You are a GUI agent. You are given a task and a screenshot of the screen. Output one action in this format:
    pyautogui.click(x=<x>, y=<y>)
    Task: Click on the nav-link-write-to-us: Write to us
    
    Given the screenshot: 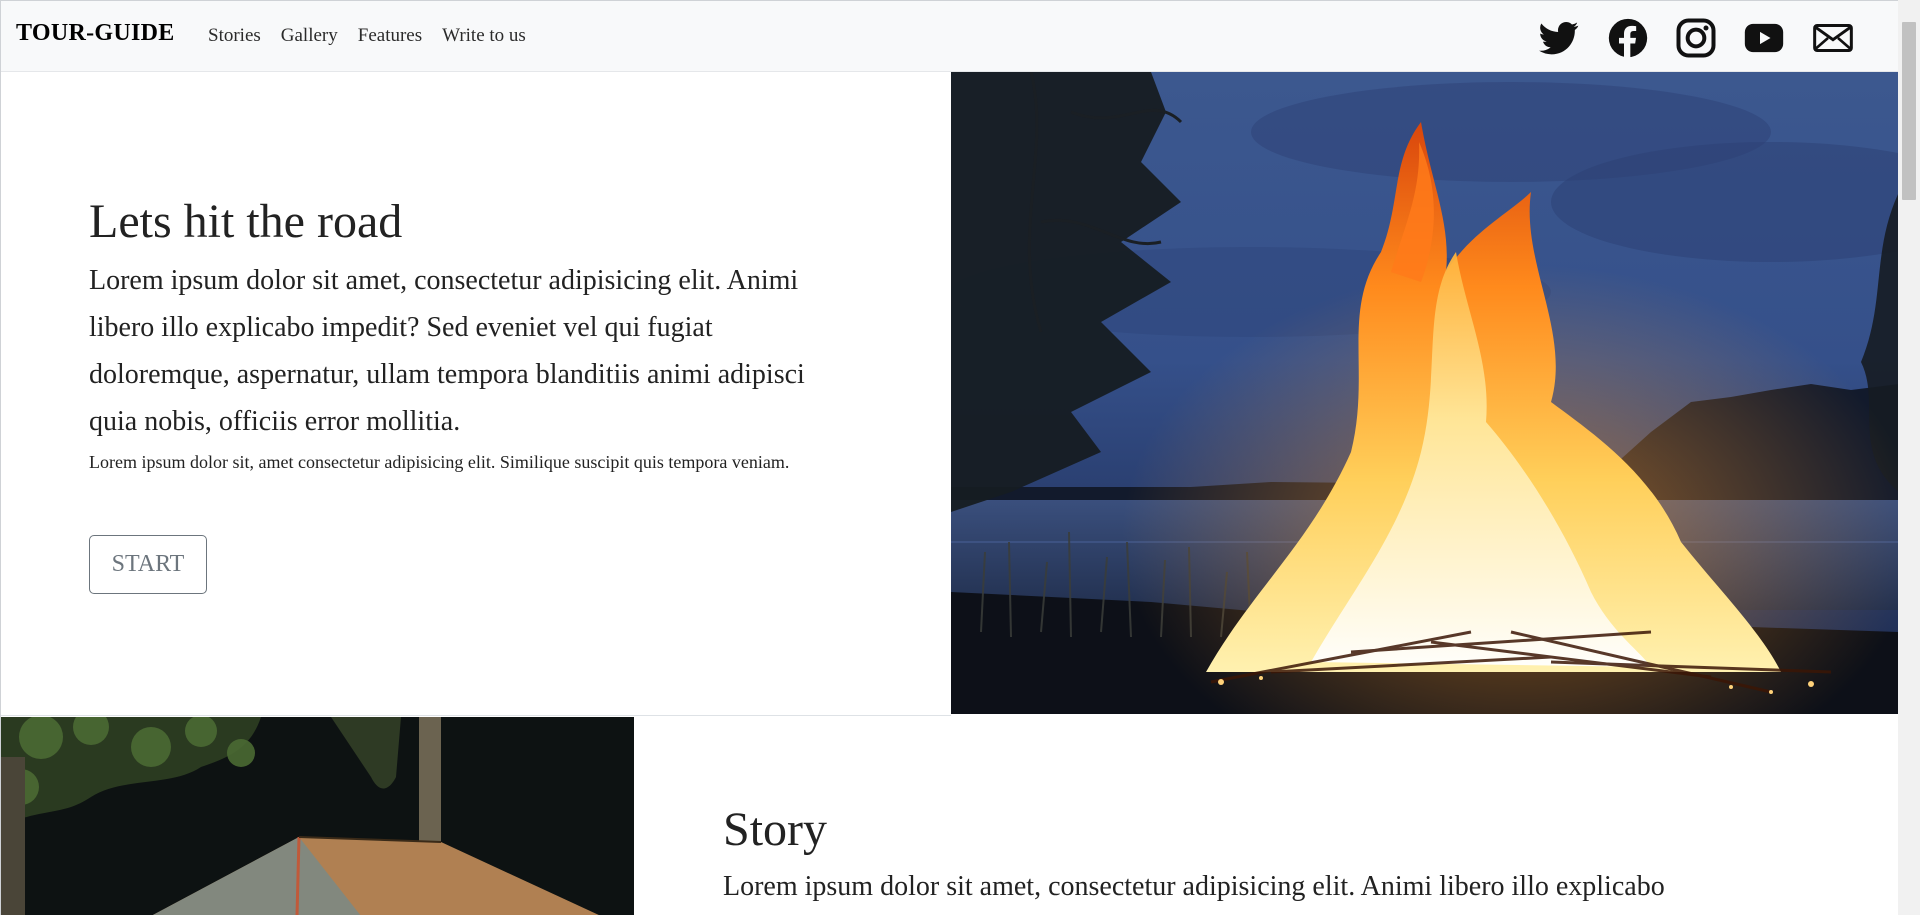 What is the action you would take?
    pyautogui.click(x=484, y=36)
    